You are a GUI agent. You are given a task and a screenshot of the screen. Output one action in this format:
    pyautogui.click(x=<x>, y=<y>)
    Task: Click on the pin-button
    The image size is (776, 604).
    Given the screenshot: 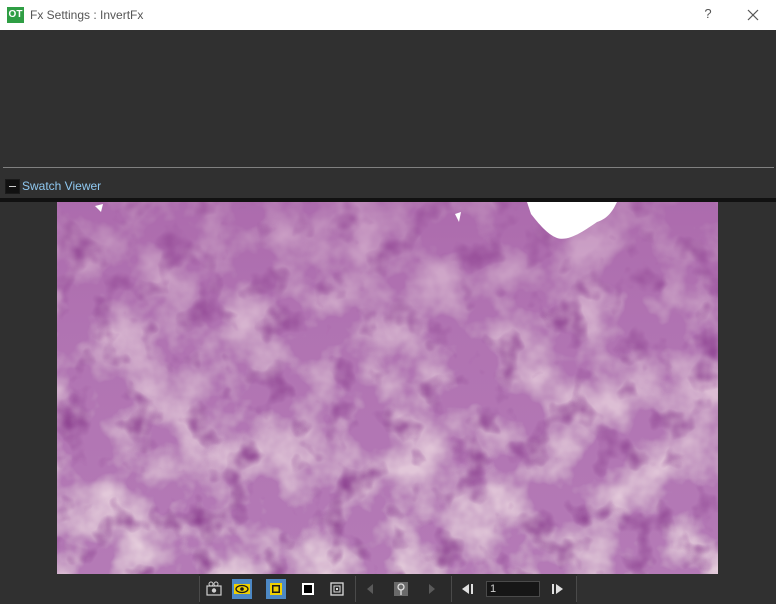 What is the action you would take?
    pyautogui.click(x=401, y=589)
    